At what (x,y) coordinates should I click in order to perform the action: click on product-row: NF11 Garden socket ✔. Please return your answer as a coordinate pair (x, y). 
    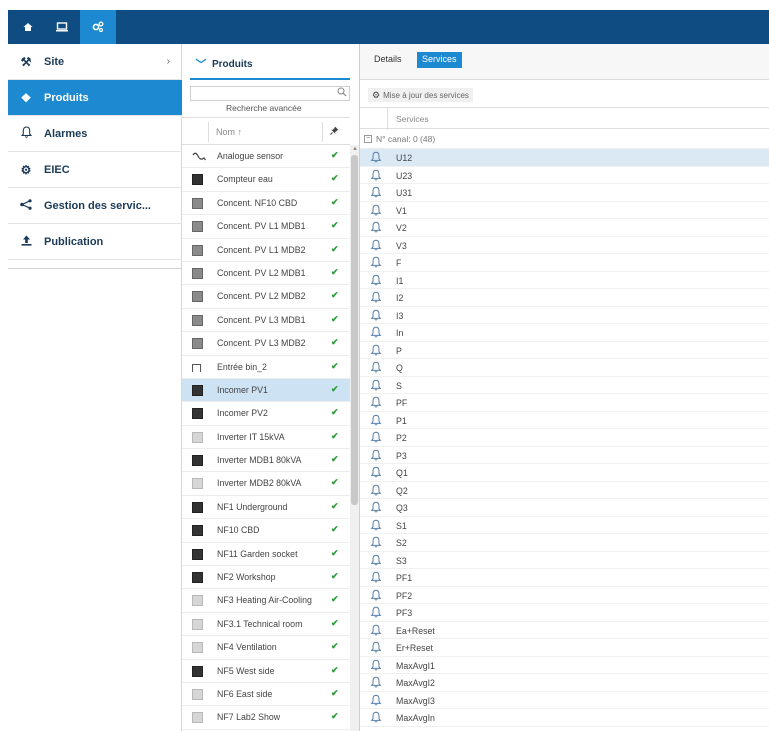
    Looking at the image, I should click on (266, 555).